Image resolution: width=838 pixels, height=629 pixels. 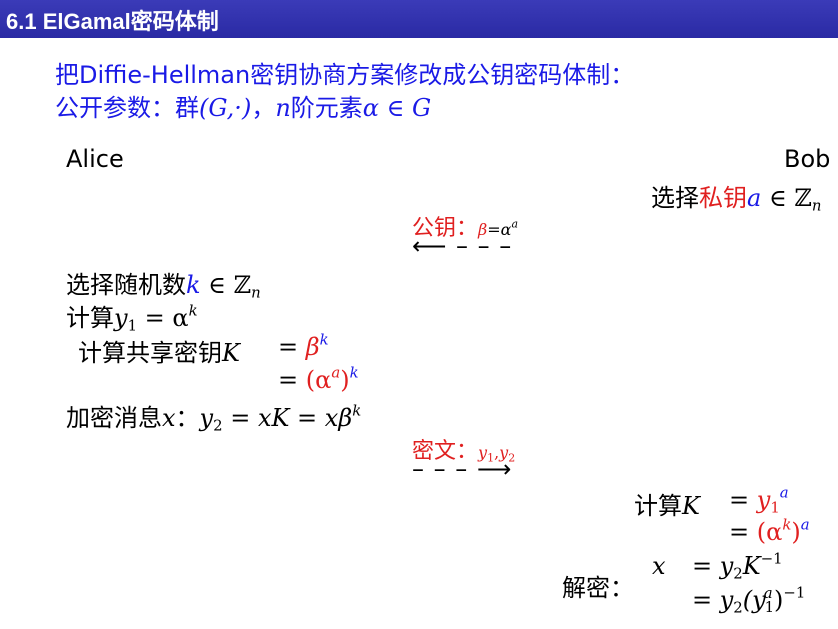 I want to click on shared-key-rhs1: = βk, so click(x=303, y=345).